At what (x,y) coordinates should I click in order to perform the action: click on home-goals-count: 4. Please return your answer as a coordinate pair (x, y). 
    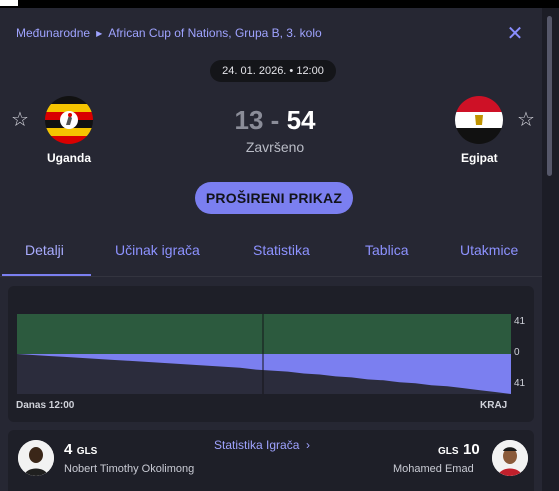
    Looking at the image, I should click on (68, 449).